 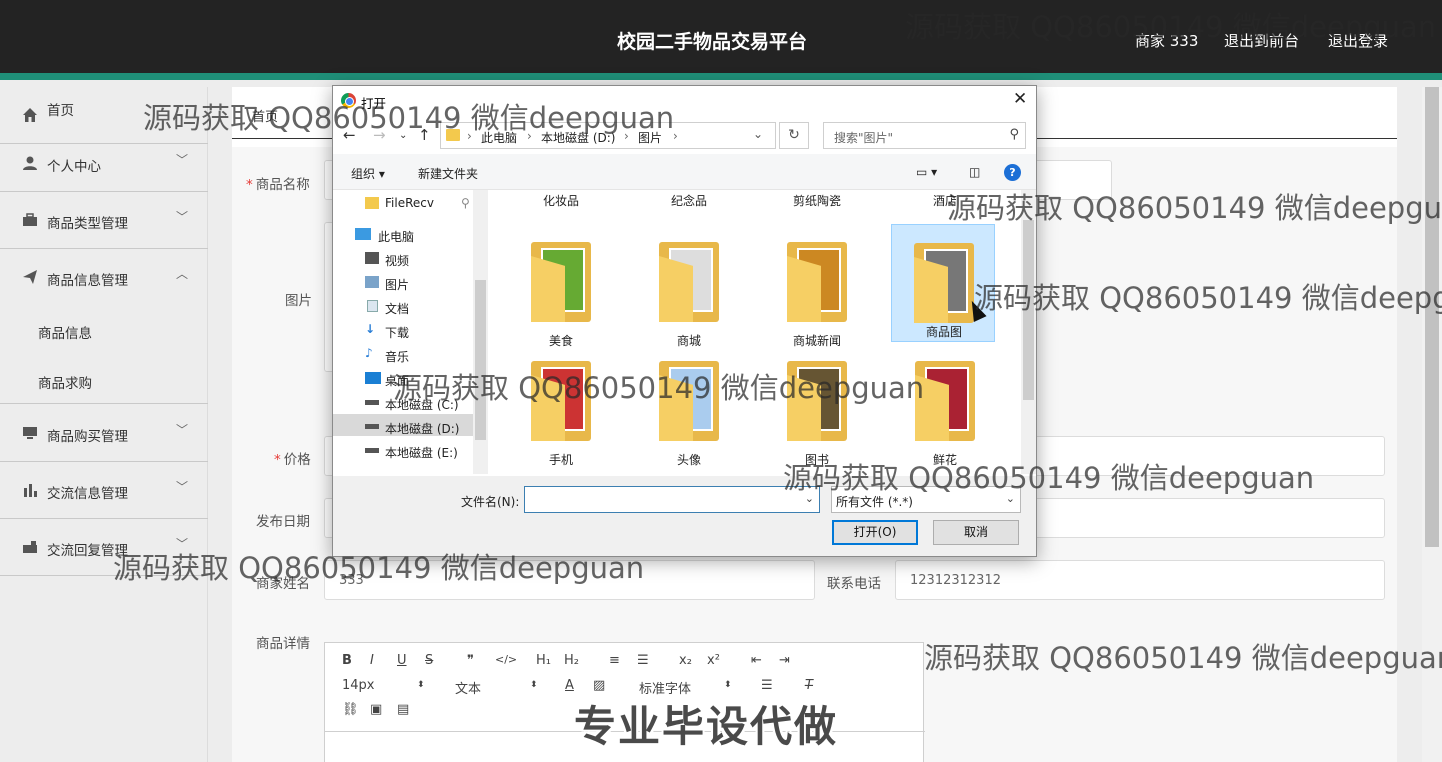 I want to click on tree-item-filerecv: FileRecv, so click(x=399, y=203).